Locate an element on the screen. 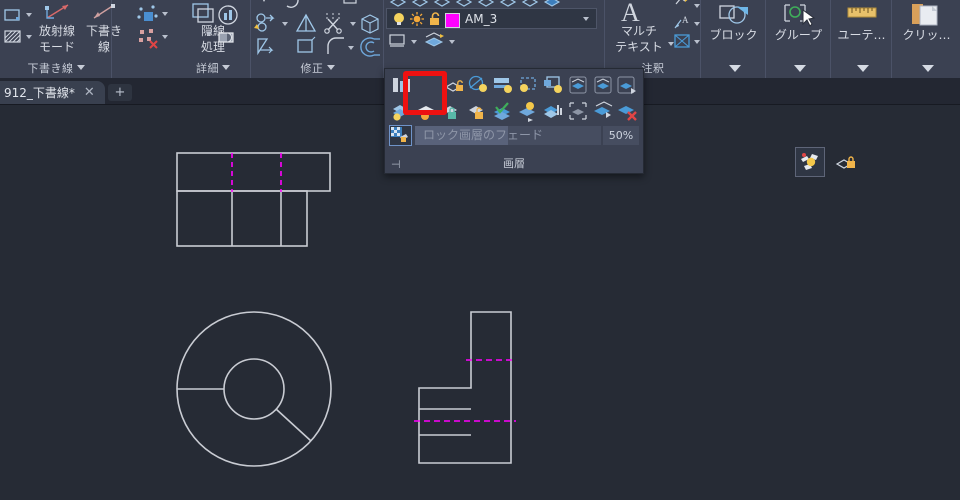 This screenshot has height=500, width=960. top-rect-center-lines is located at coordinates (256, 172).